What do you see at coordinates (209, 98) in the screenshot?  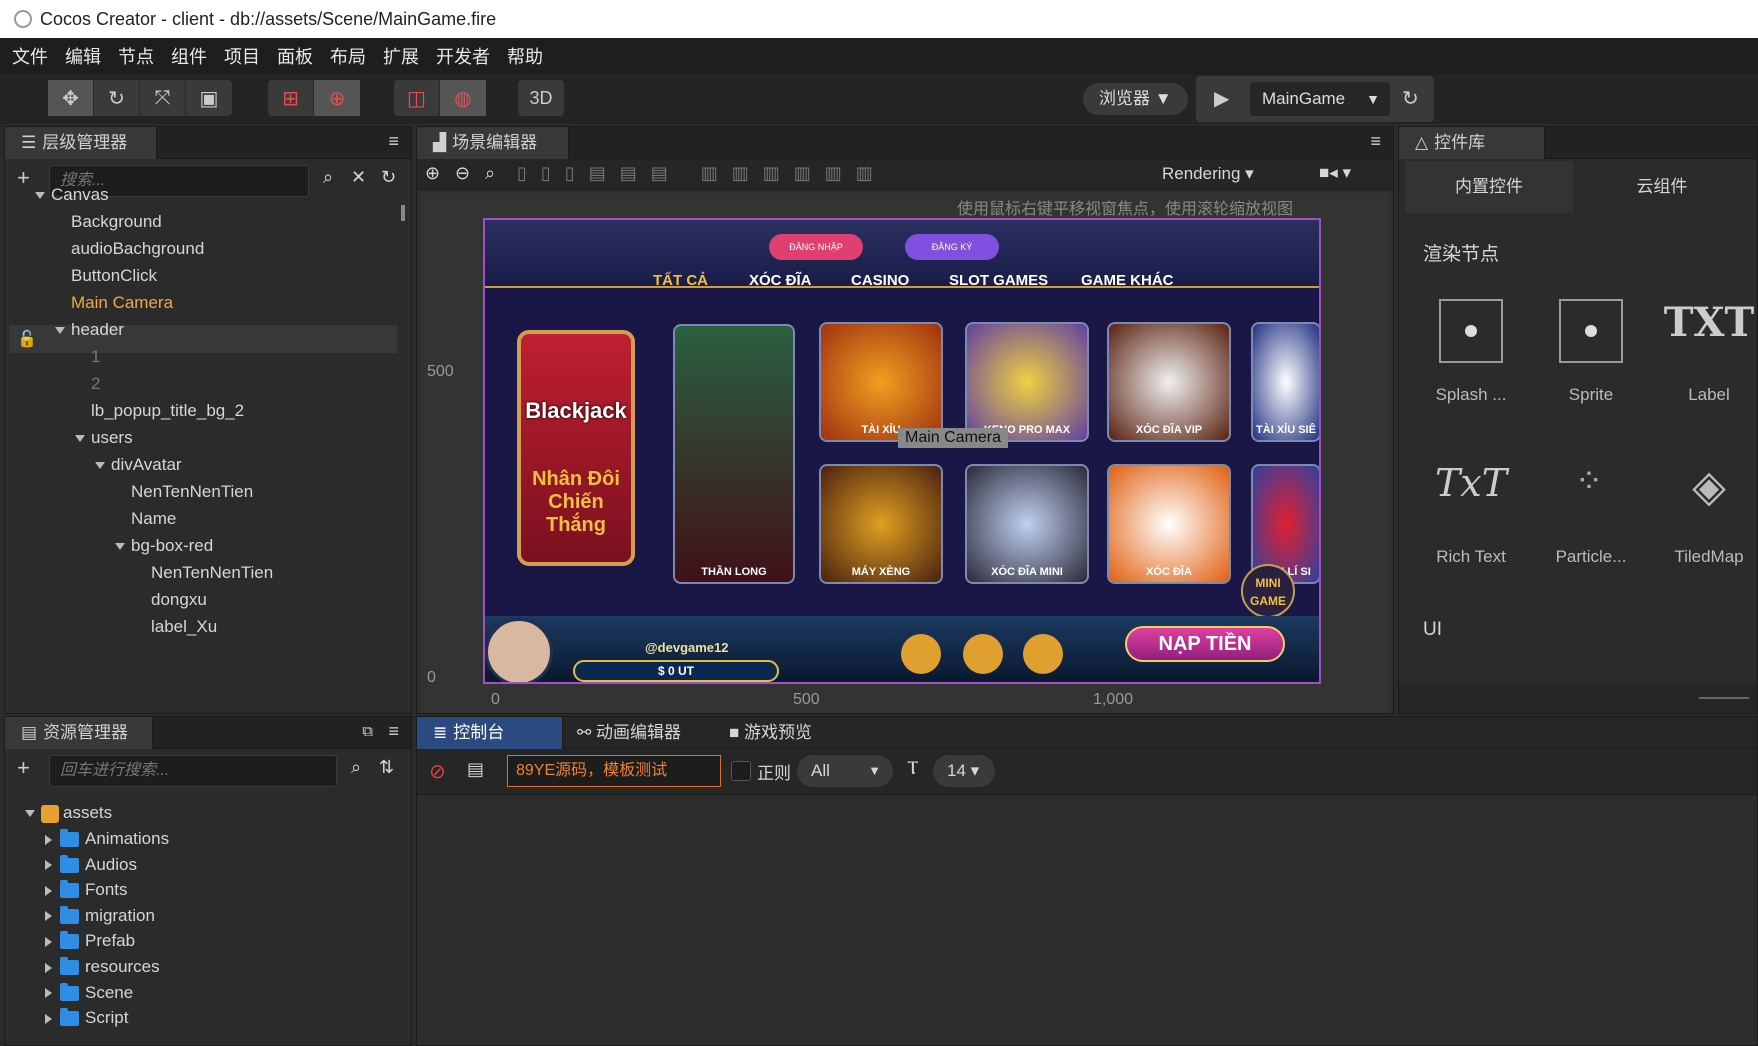 I see `rect-tool-icon: ▣` at bounding box center [209, 98].